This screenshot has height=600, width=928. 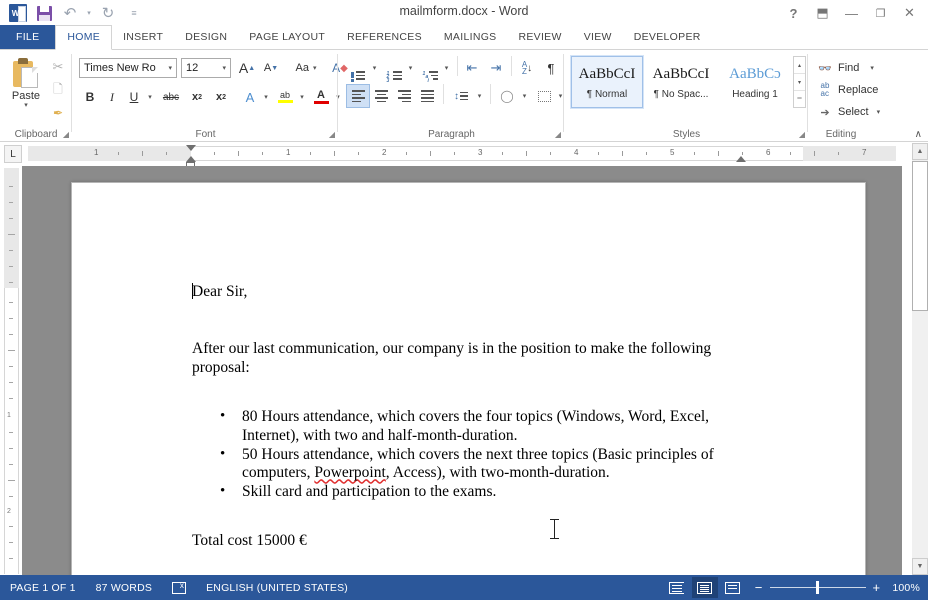 I want to click on cut-button: ✂, so click(x=58, y=67).